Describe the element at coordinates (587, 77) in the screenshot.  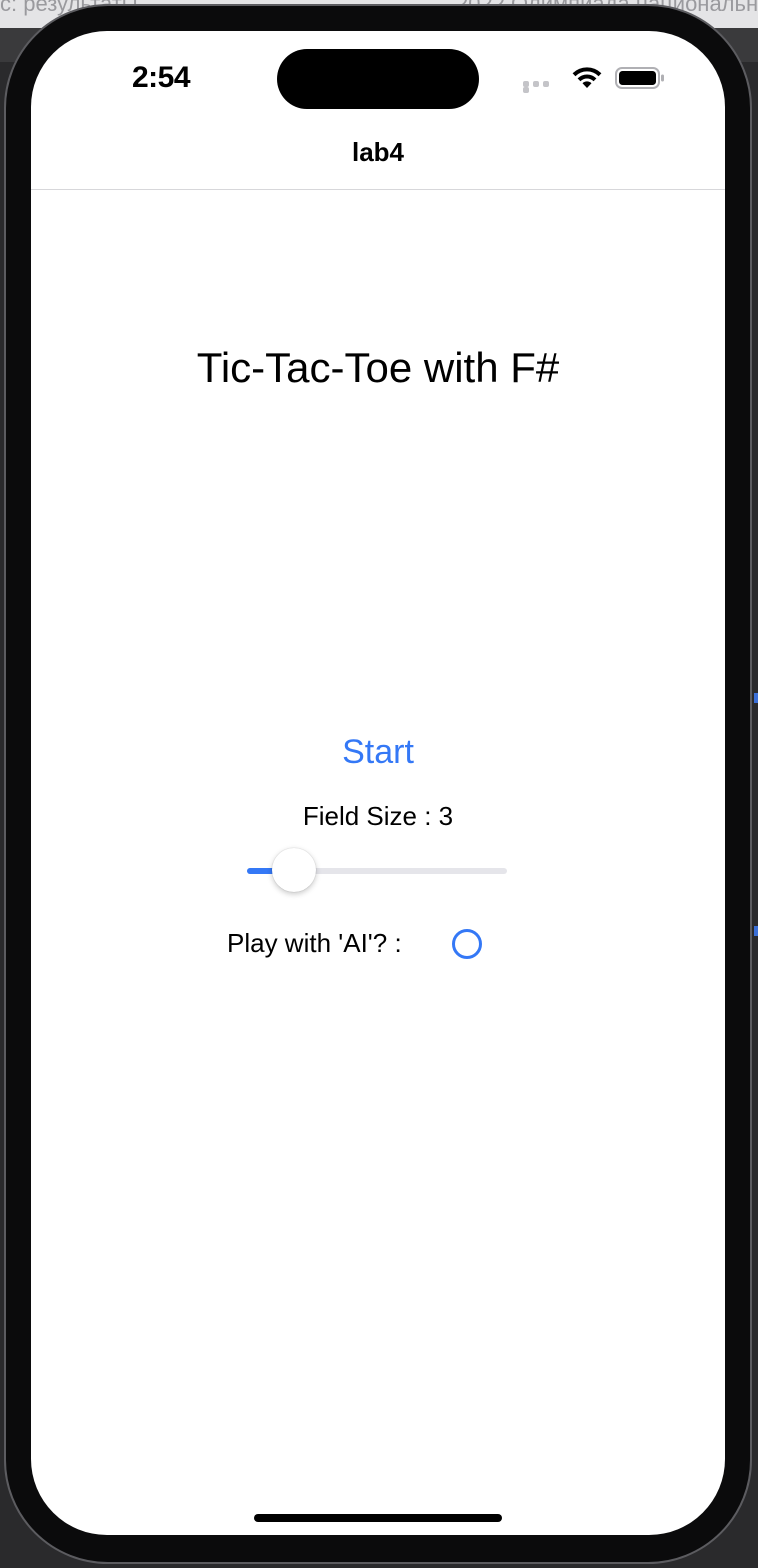
I see `wifi-icon` at that location.